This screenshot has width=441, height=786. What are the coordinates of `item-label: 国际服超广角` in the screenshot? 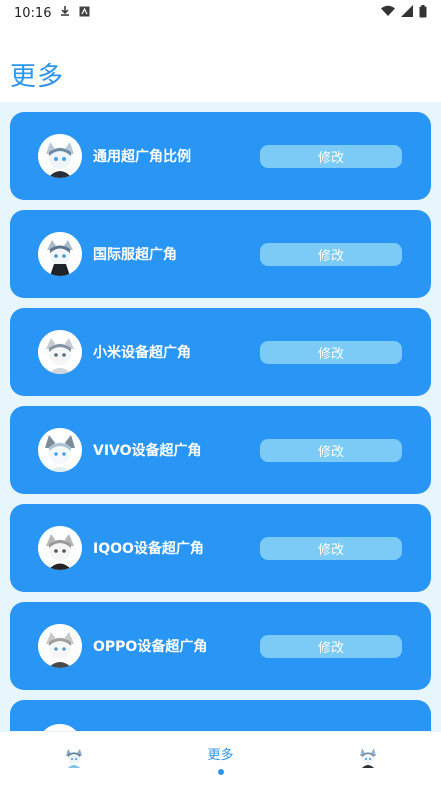 It's located at (135, 255).